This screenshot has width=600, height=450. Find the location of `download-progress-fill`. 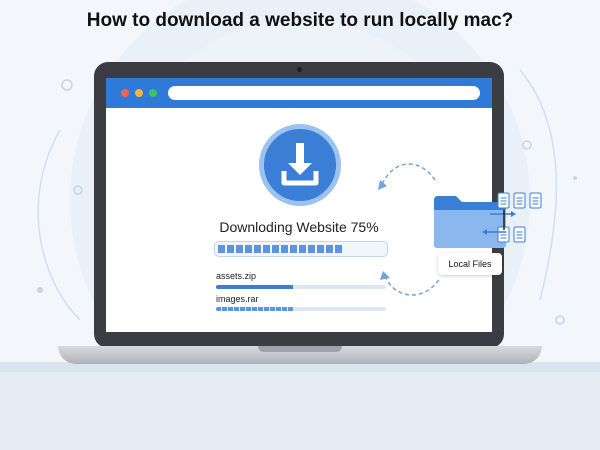

download-progress-fill is located at coordinates (280, 249).